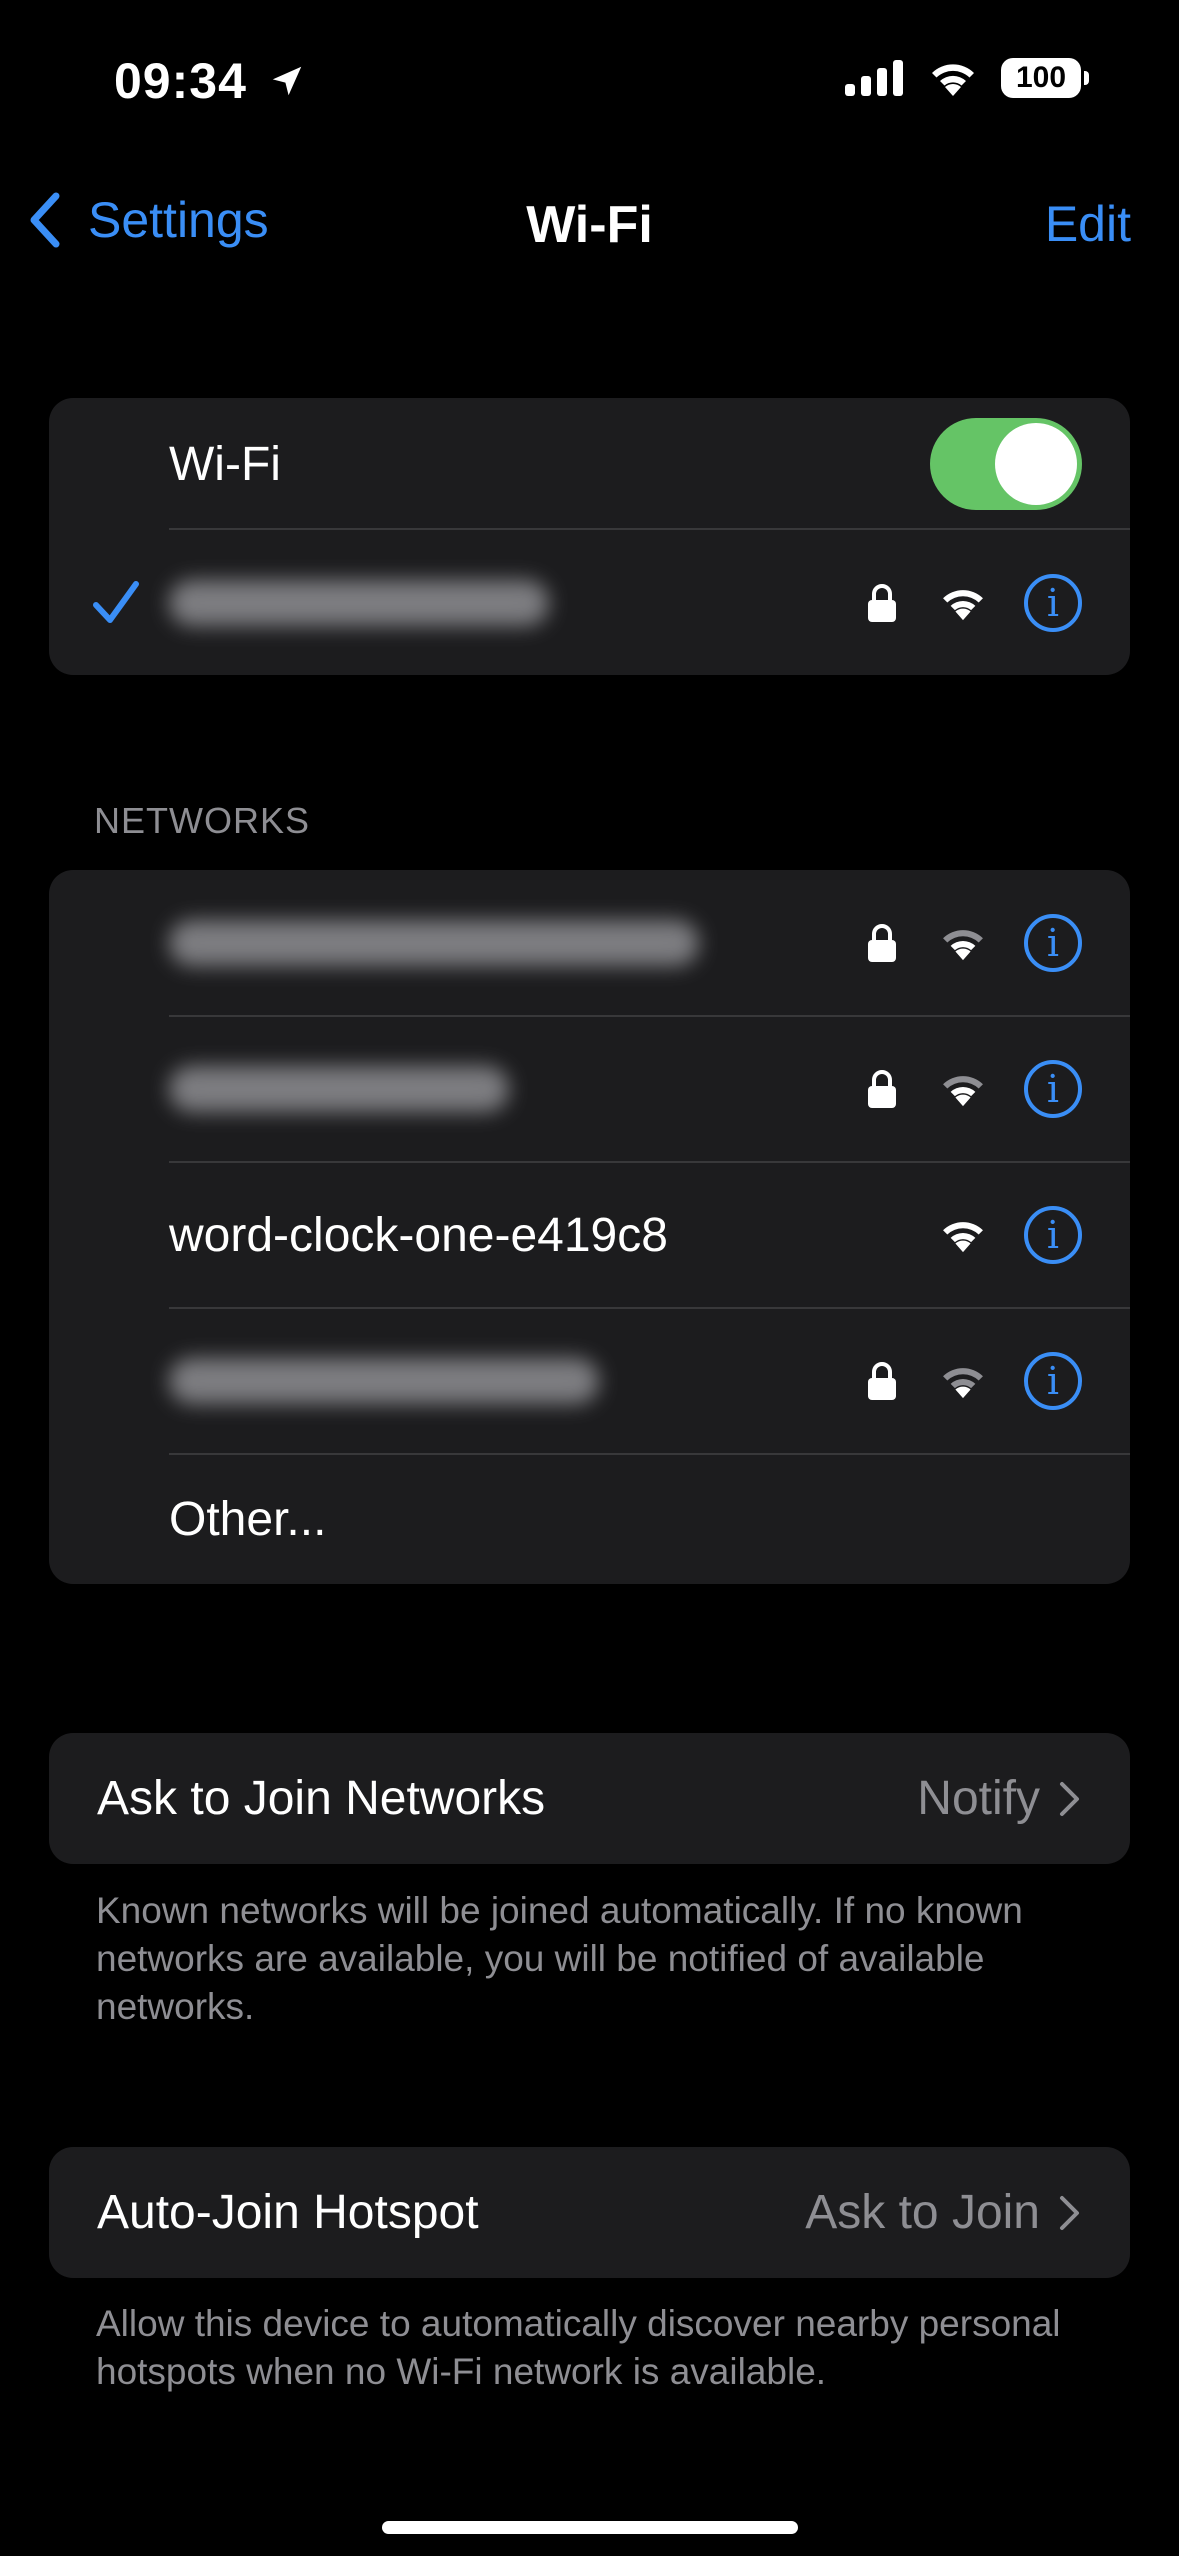  I want to click on home-indicator, so click(590, 2527).